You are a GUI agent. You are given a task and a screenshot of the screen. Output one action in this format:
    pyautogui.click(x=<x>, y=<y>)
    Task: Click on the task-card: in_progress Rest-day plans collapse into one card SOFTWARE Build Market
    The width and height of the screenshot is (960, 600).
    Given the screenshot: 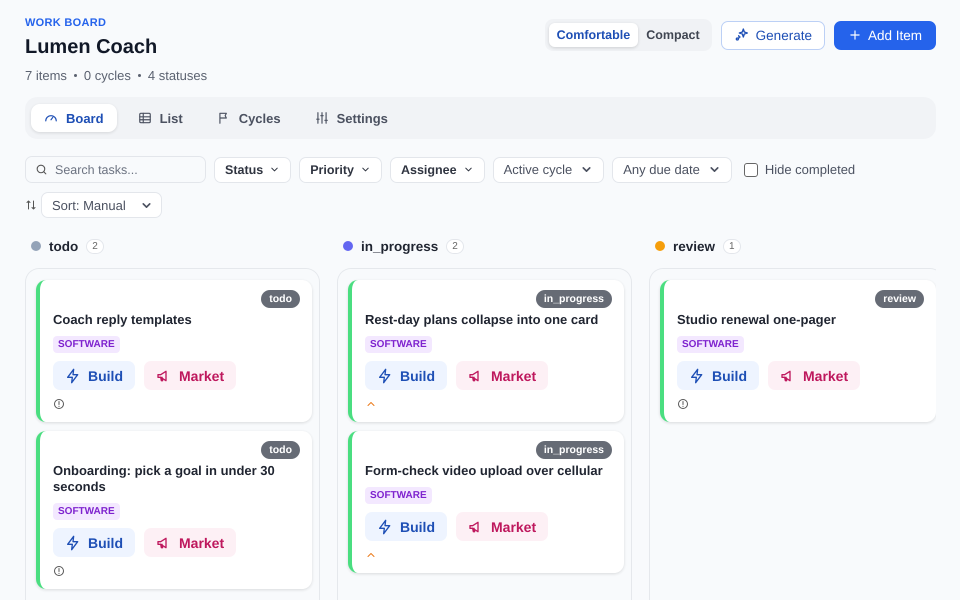 What is the action you would take?
    pyautogui.click(x=486, y=351)
    